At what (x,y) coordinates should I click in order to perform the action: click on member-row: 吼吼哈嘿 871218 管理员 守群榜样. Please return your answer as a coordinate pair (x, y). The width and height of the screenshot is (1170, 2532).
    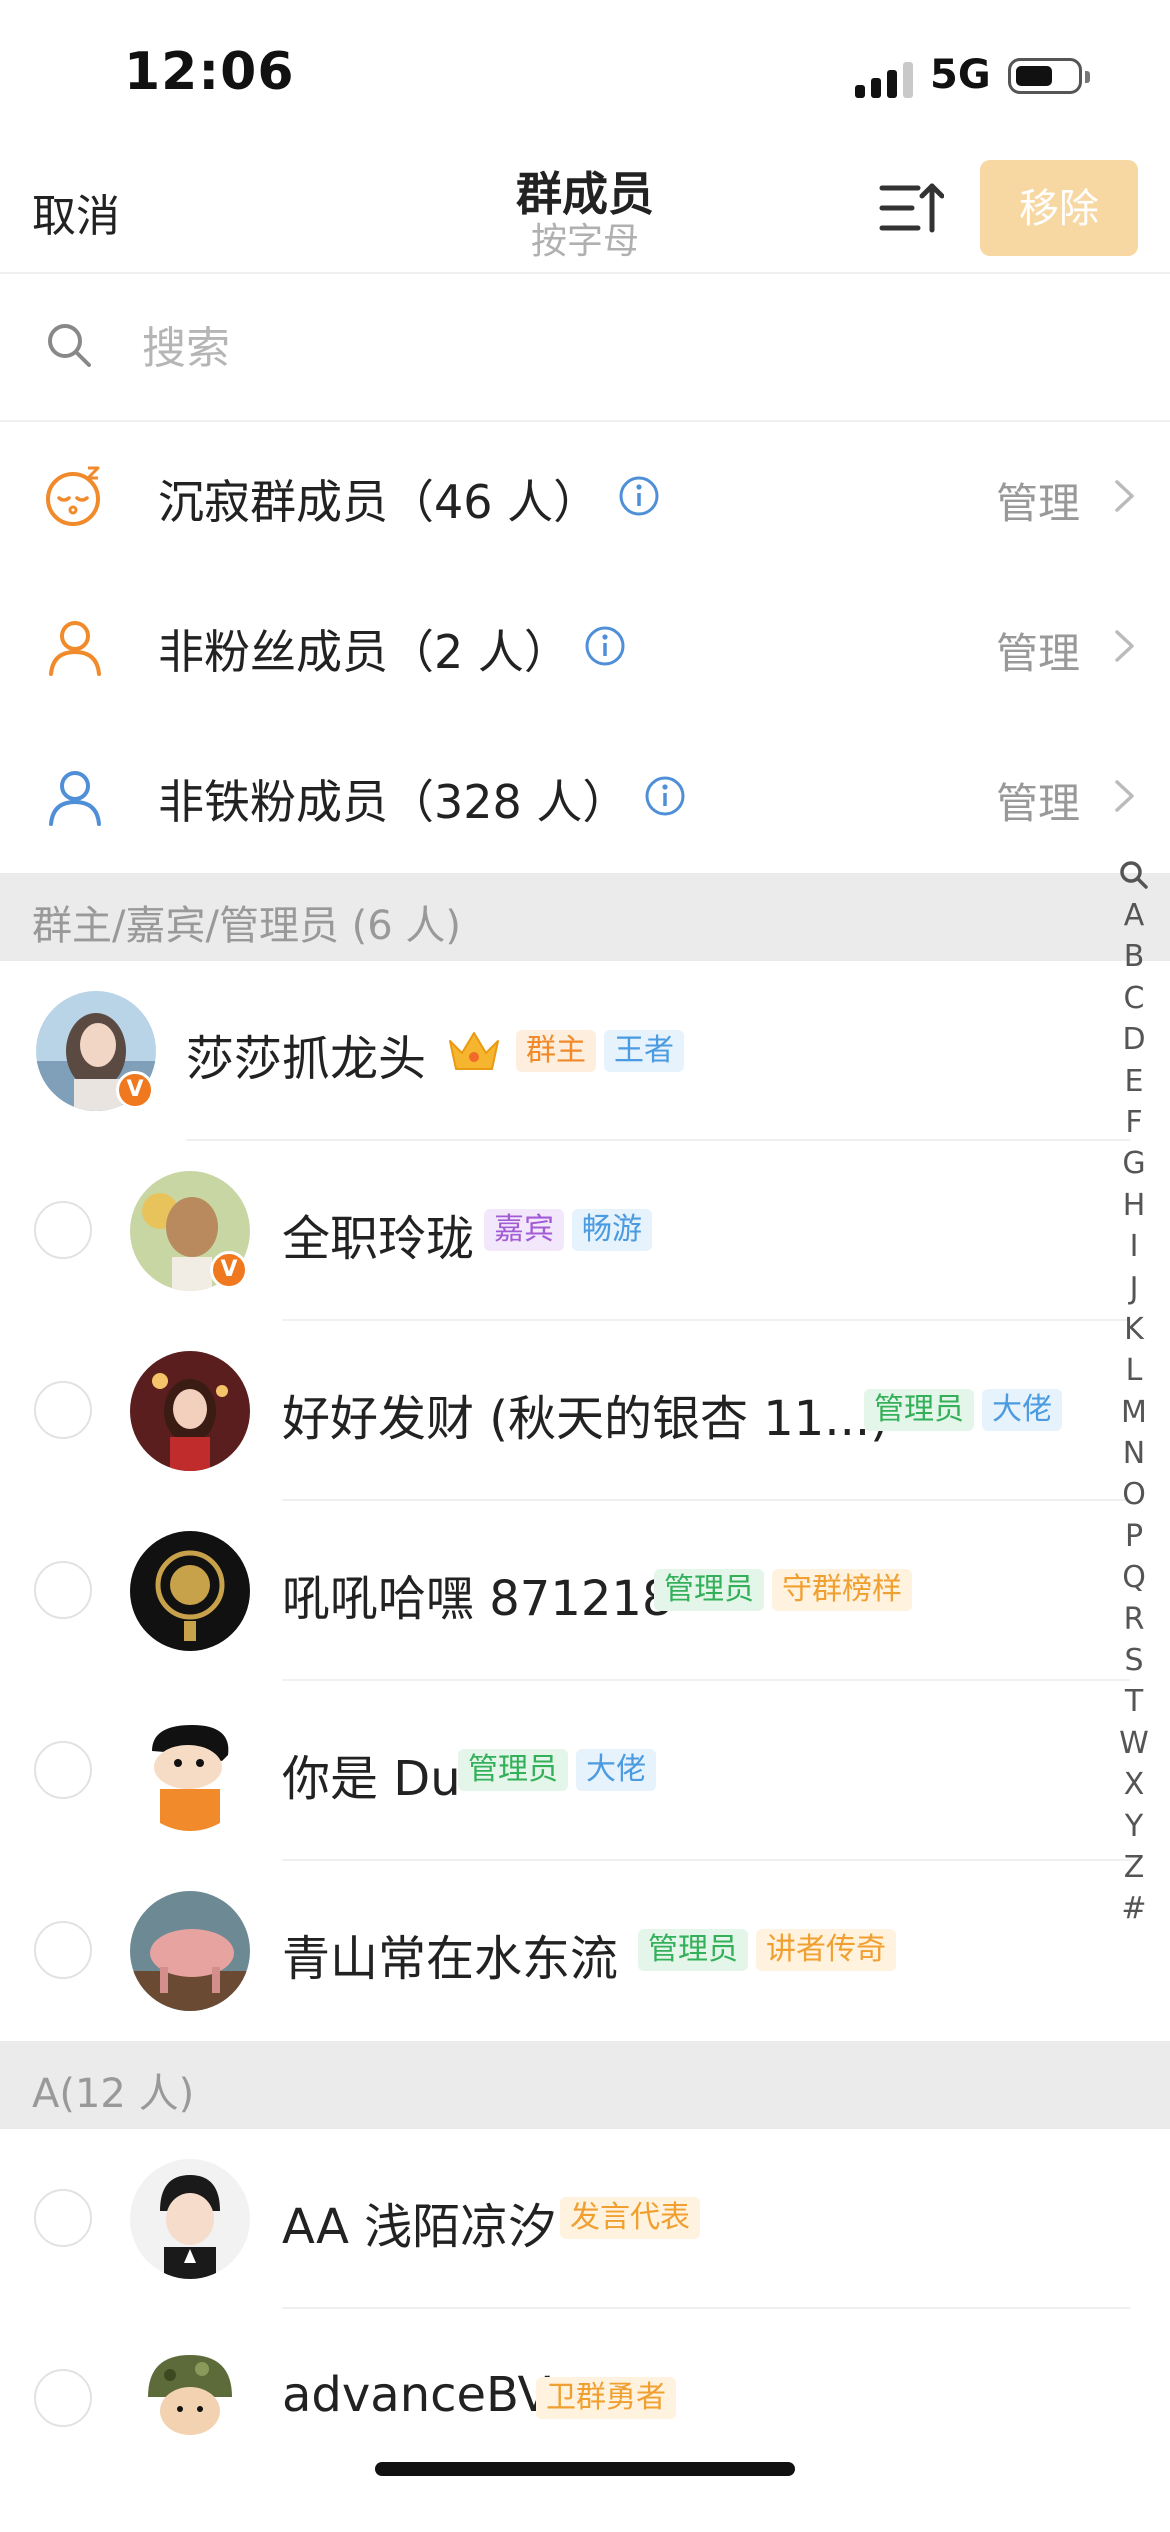
    Looking at the image, I should click on (565, 1591).